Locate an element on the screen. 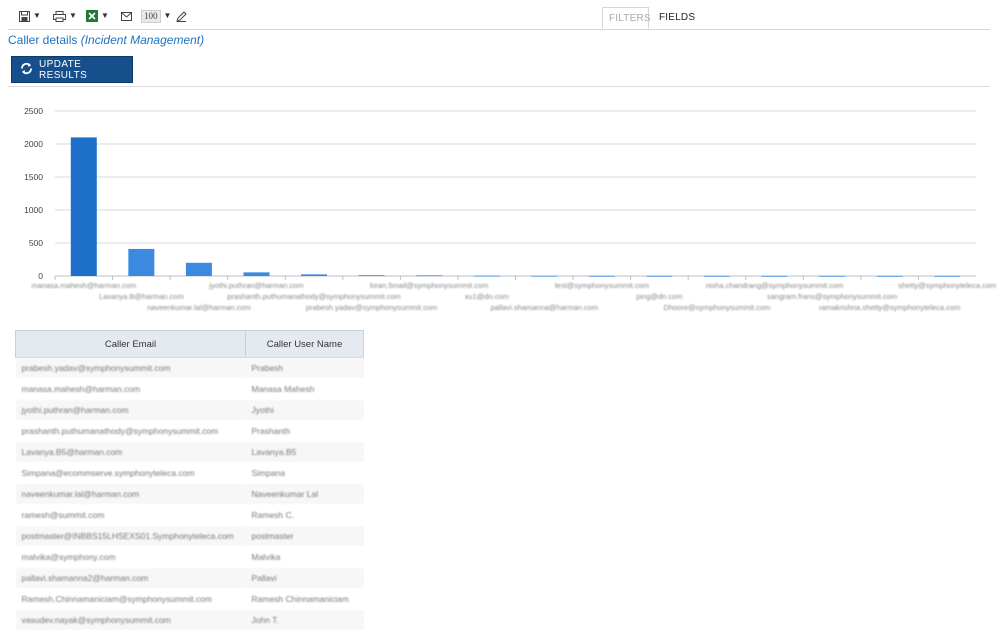  x-tick-label: test@symphonysummit.com is located at coordinates (602, 285).